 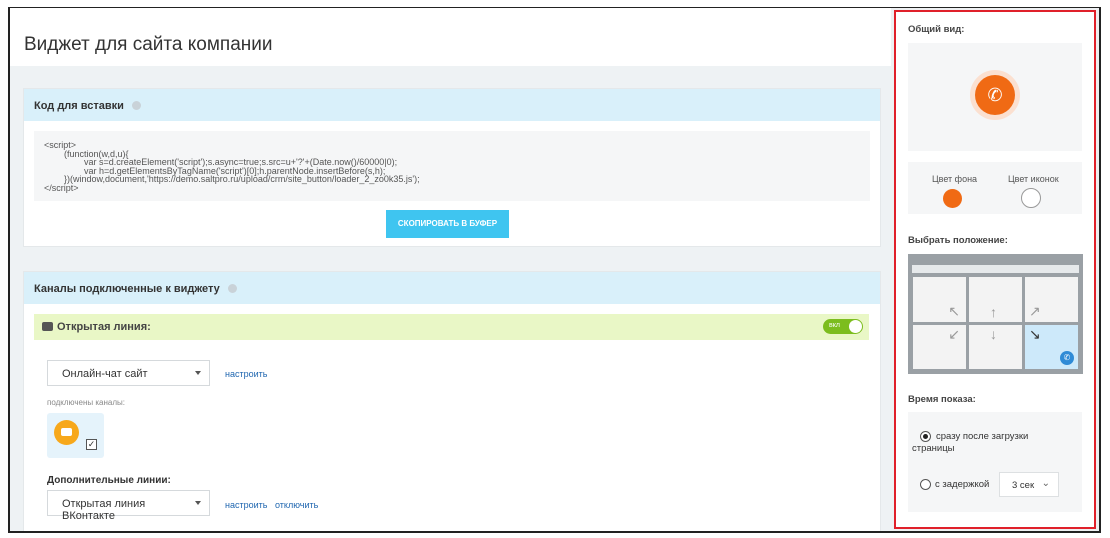 What do you see at coordinates (1023, 485) in the screenshot?
I see `delay-select-value: 3 сек` at bounding box center [1023, 485].